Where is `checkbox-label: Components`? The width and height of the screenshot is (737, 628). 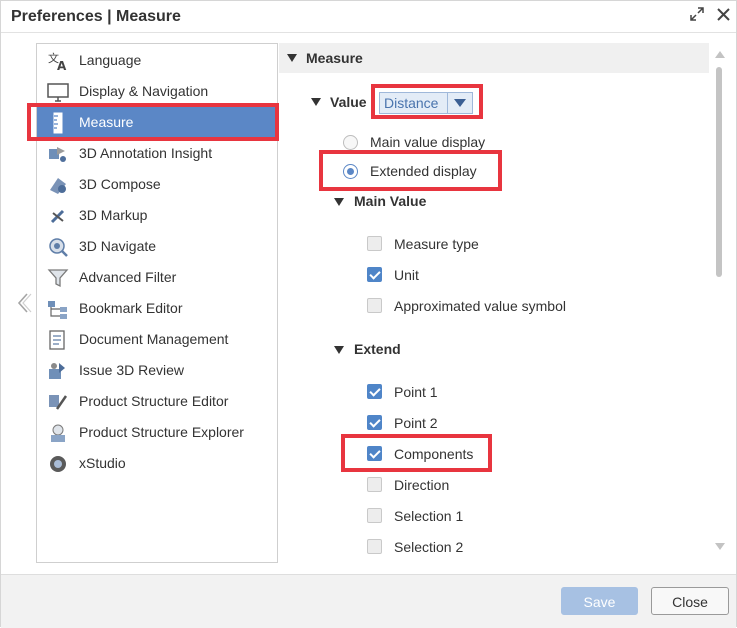 checkbox-label: Components is located at coordinates (434, 454).